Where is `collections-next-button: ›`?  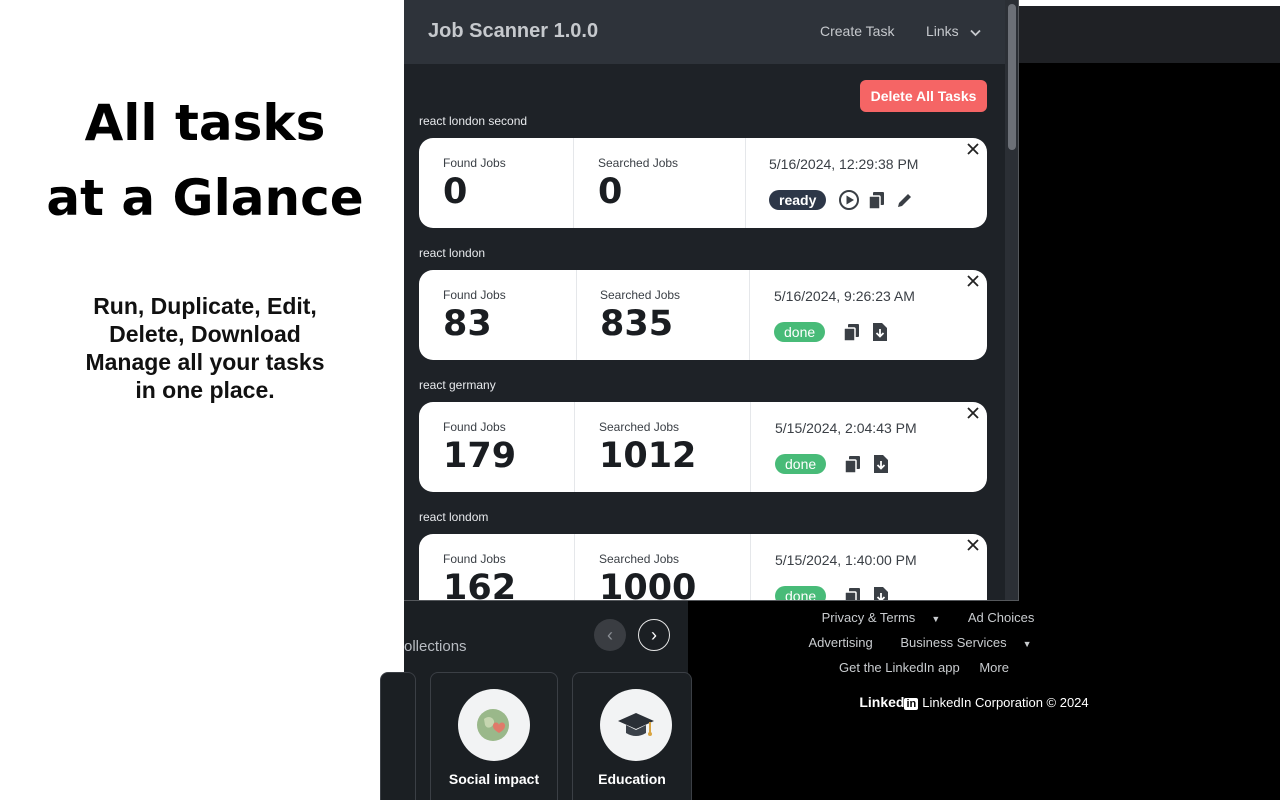
collections-next-button: › is located at coordinates (654, 635).